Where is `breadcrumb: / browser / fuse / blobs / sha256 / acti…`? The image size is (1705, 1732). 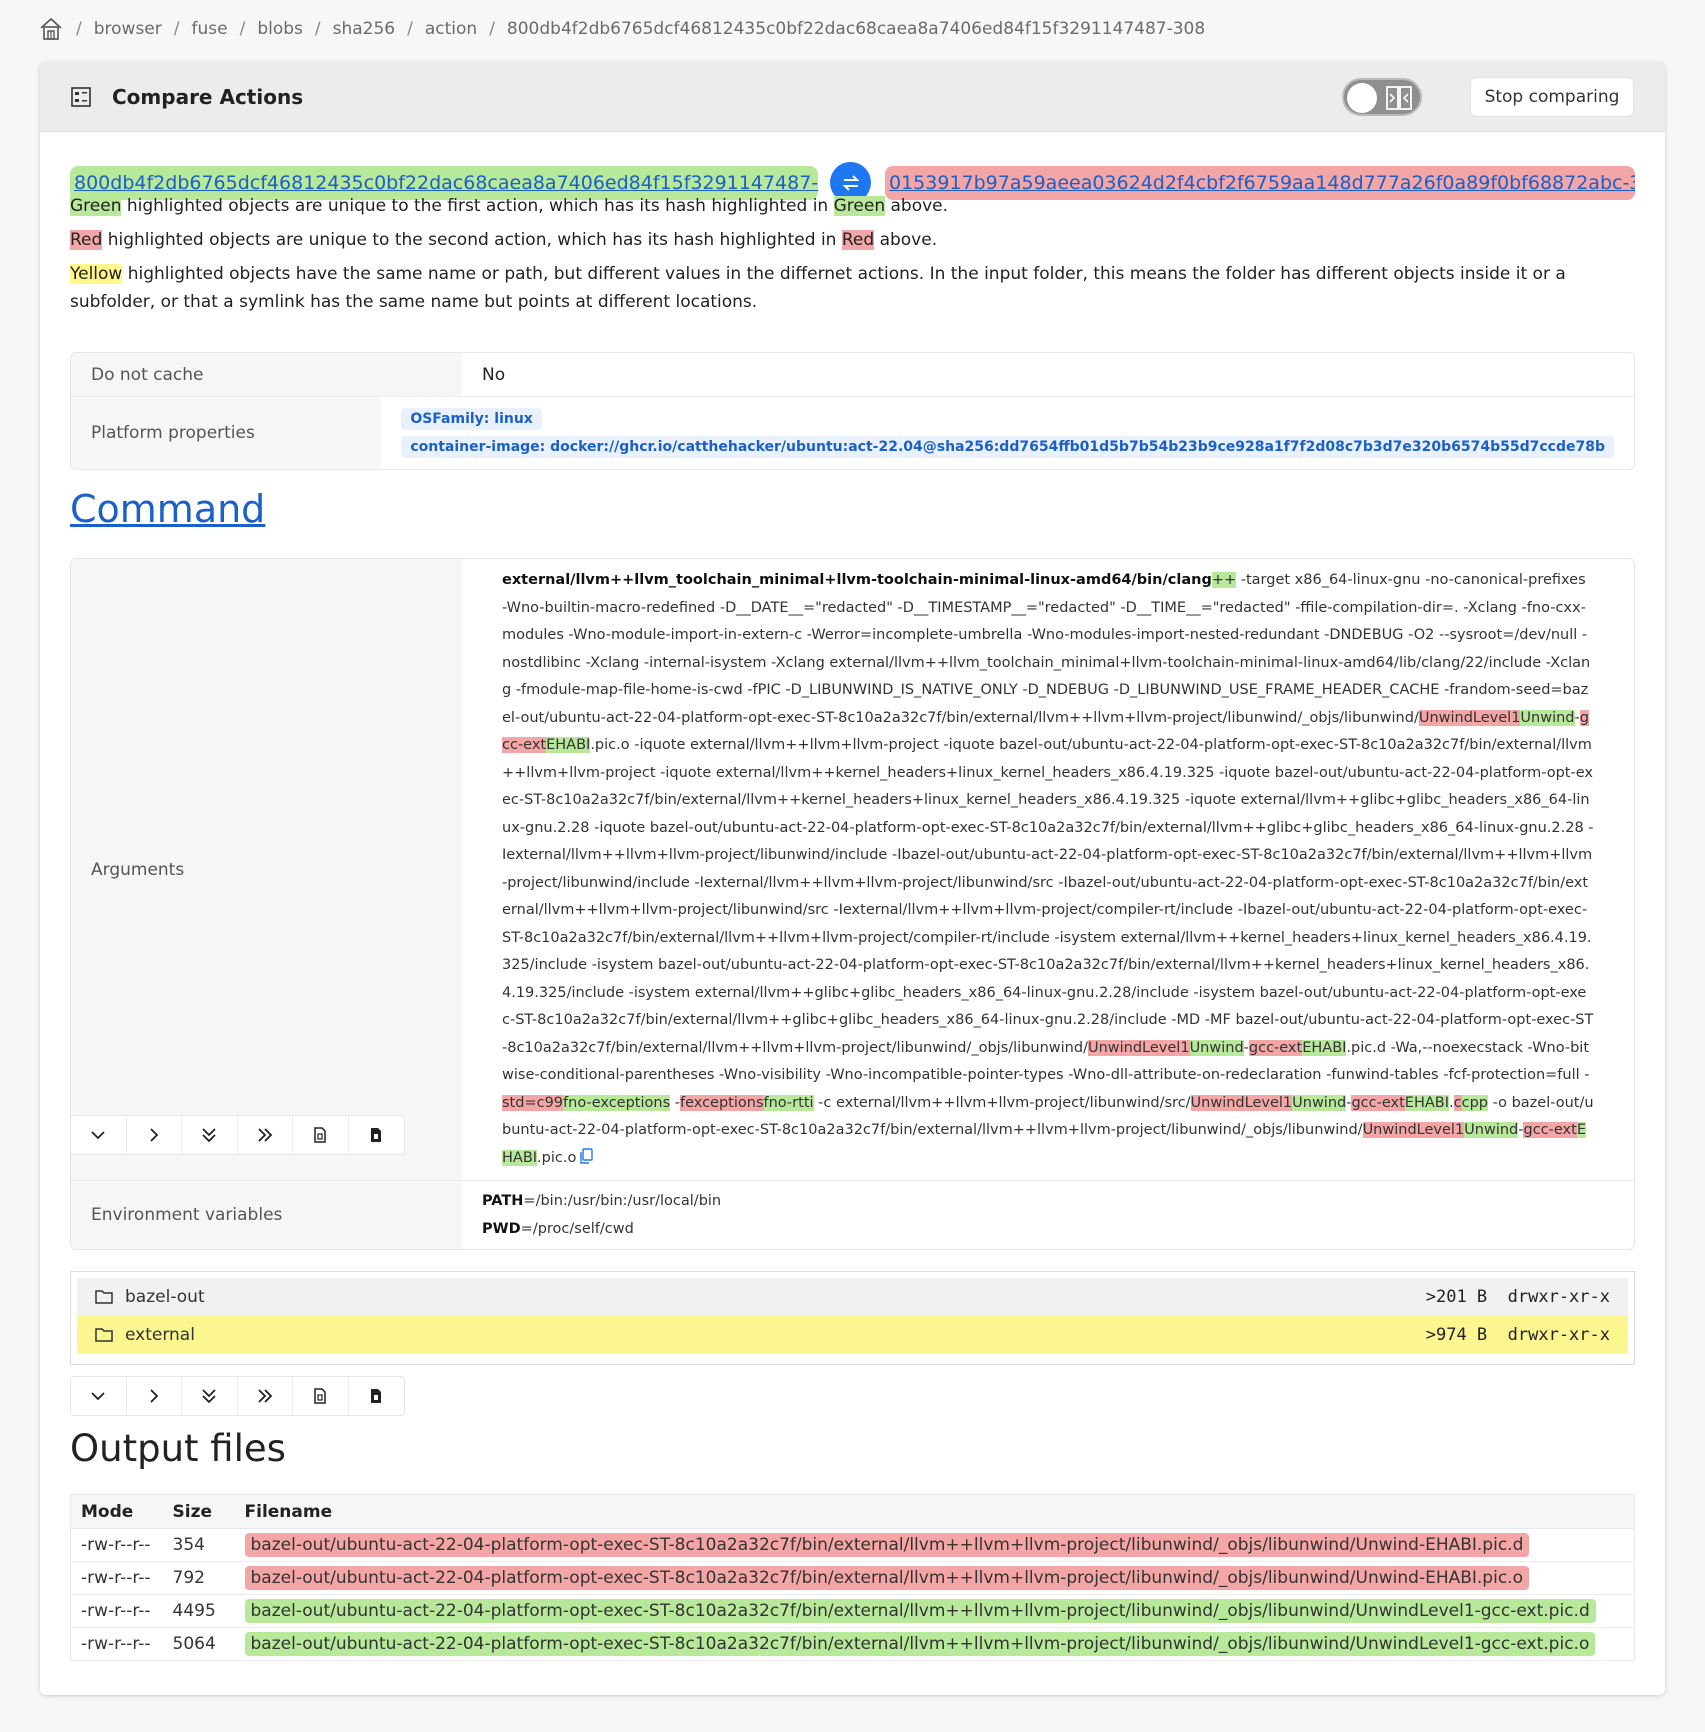 breadcrumb: / browser / fuse / blobs / sha256 / acti… is located at coordinates (621, 29).